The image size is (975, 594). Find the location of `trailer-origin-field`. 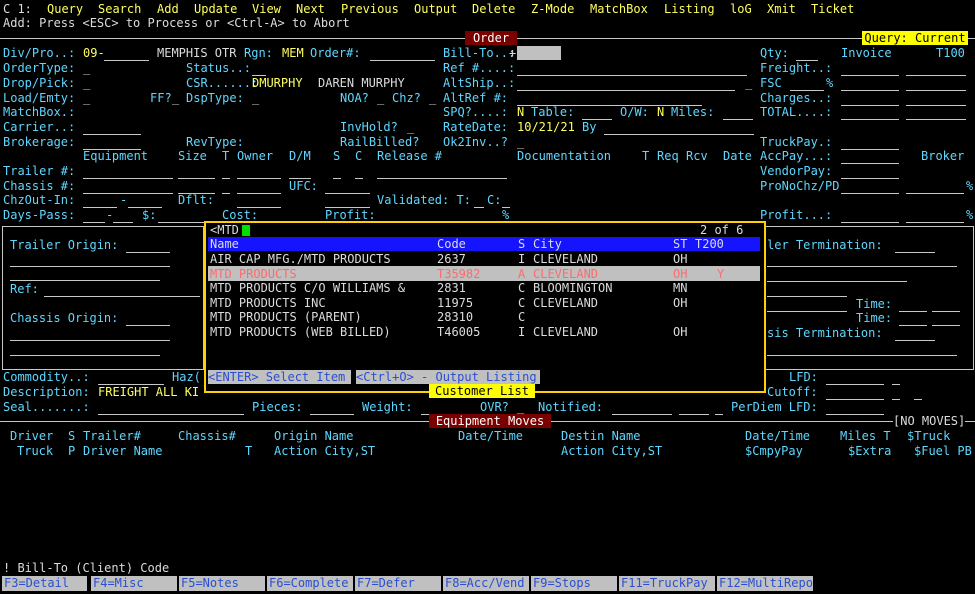

trailer-origin-field is located at coordinates (148, 252).